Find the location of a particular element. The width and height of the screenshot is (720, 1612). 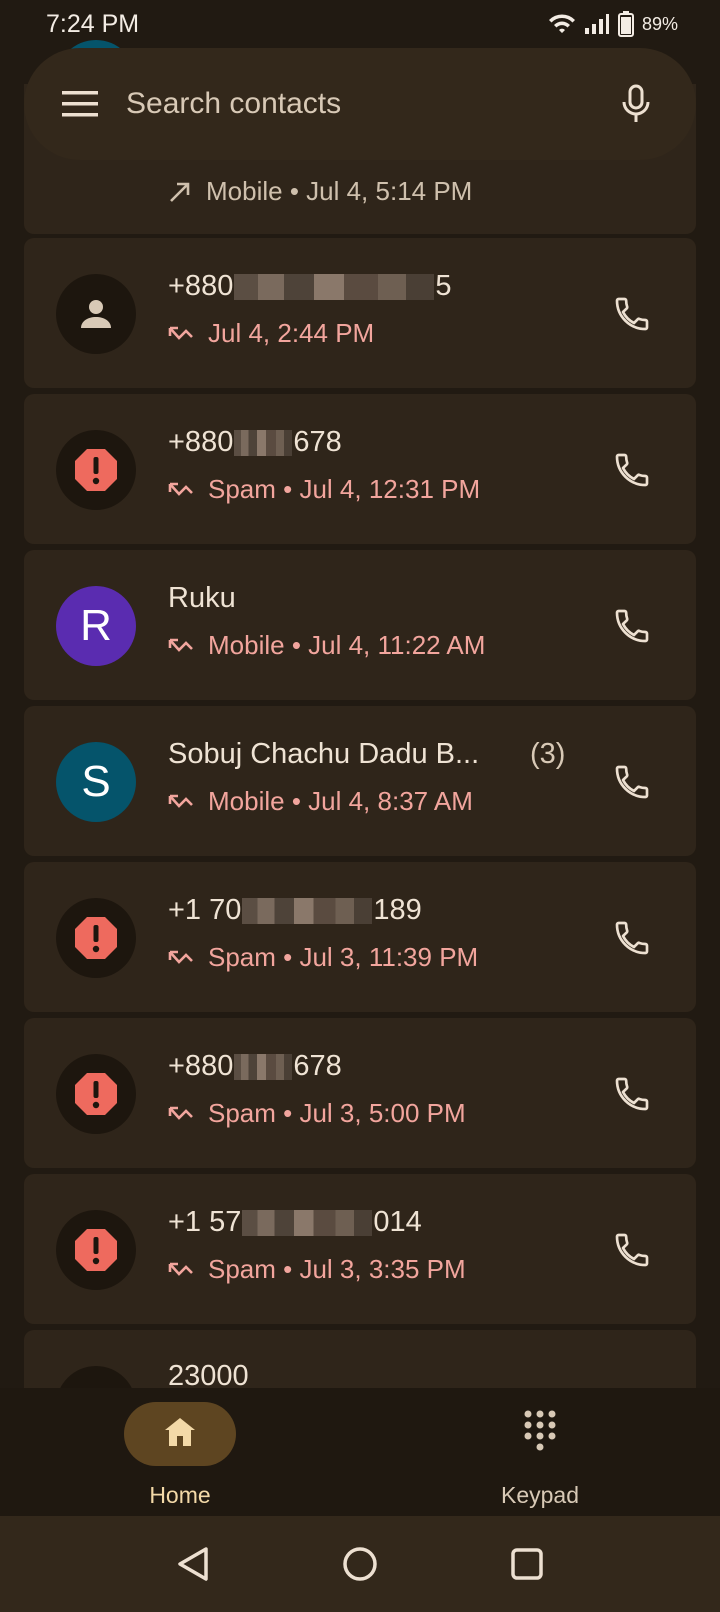

call-detail-text: Mobile • Jul 4, 8:37 AM is located at coordinates (340, 801).